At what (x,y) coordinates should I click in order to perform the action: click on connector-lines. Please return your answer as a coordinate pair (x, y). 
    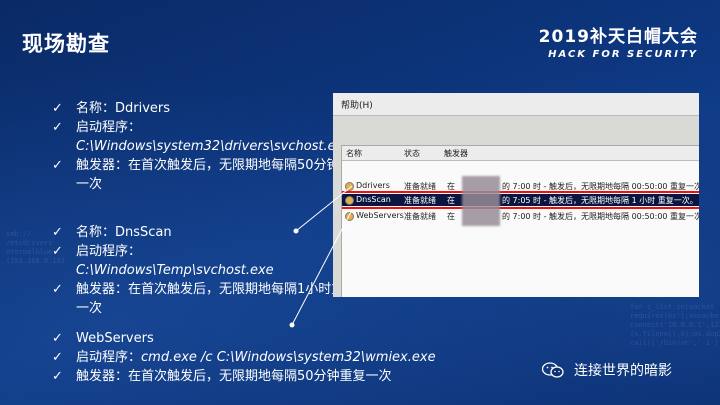
    Looking at the image, I should click on (321, 256).